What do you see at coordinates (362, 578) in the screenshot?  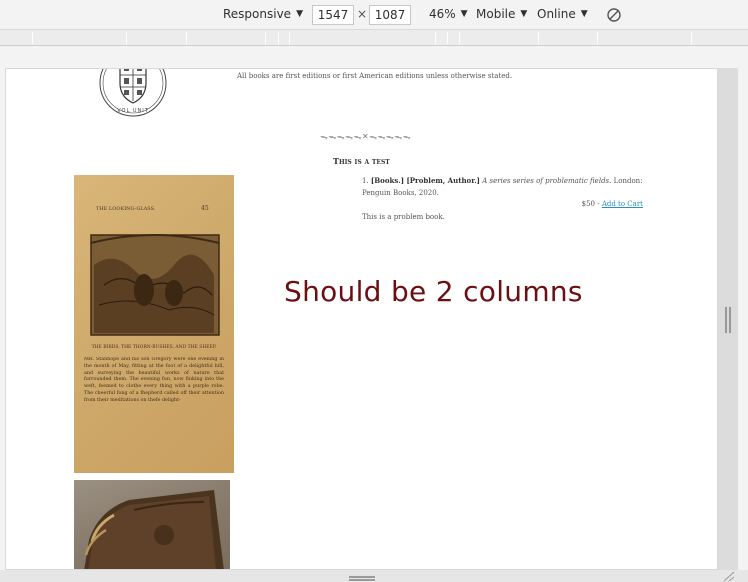 I see `bottom-resize-handle` at bounding box center [362, 578].